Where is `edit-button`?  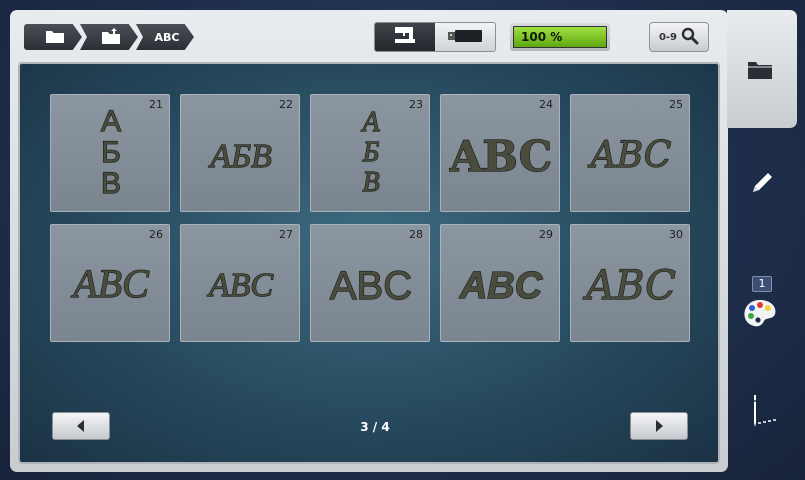 edit-button is located at coordinates (762, 185).